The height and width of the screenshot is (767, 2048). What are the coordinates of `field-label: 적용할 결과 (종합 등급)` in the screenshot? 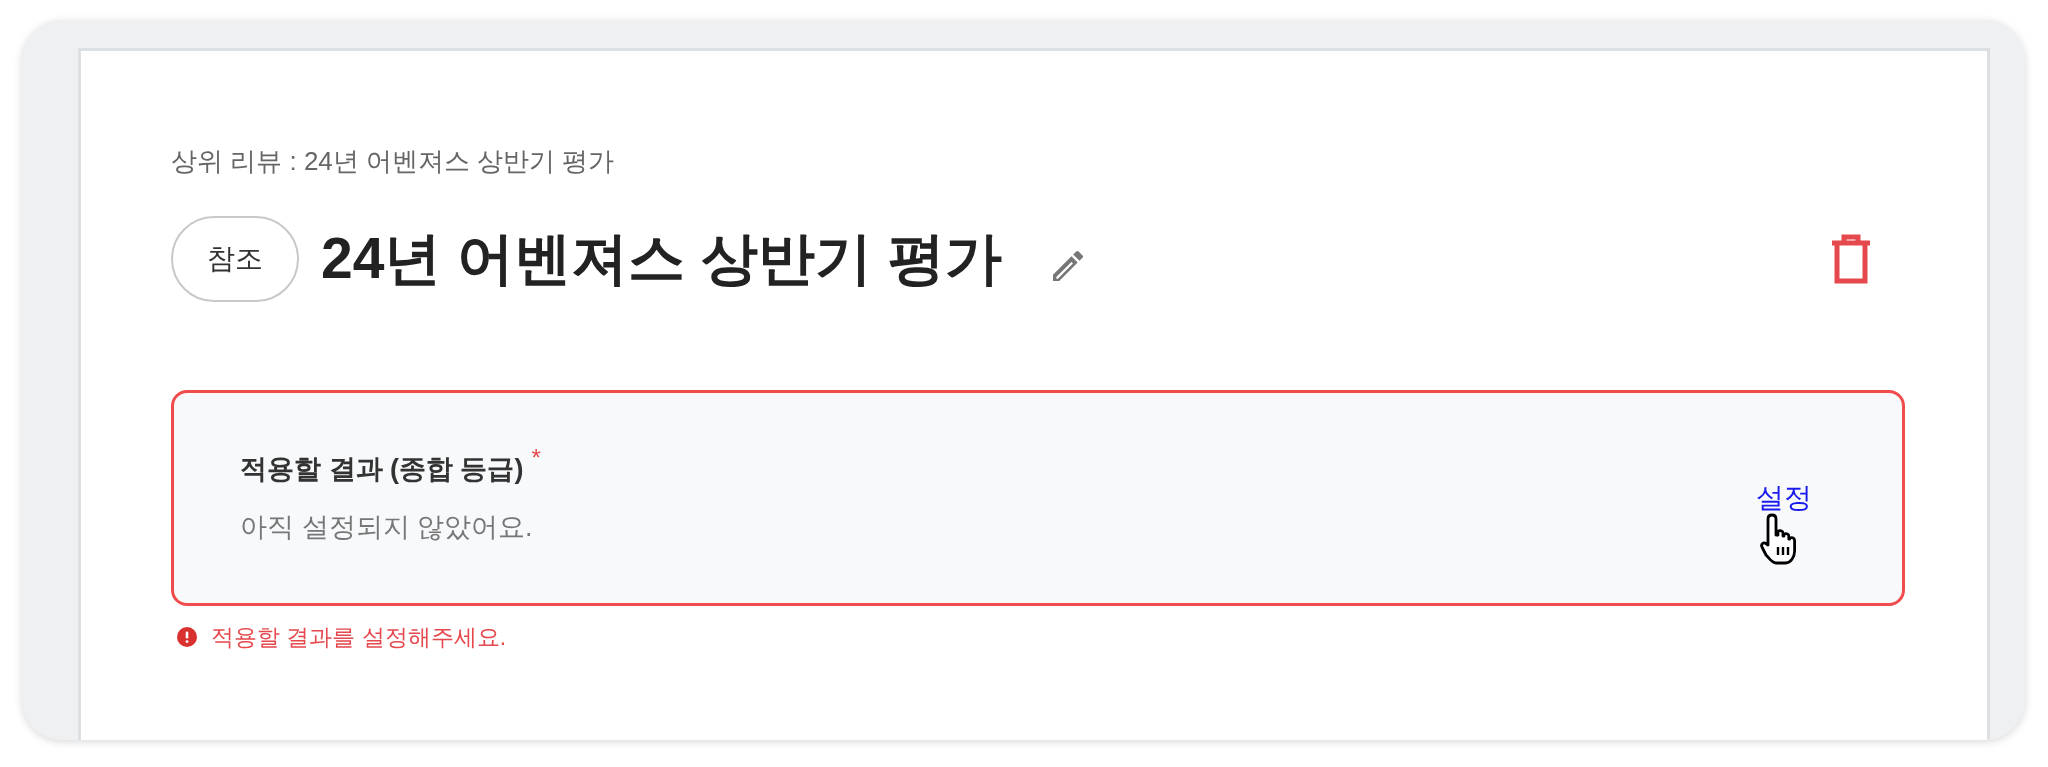 It's located at (382, 469).